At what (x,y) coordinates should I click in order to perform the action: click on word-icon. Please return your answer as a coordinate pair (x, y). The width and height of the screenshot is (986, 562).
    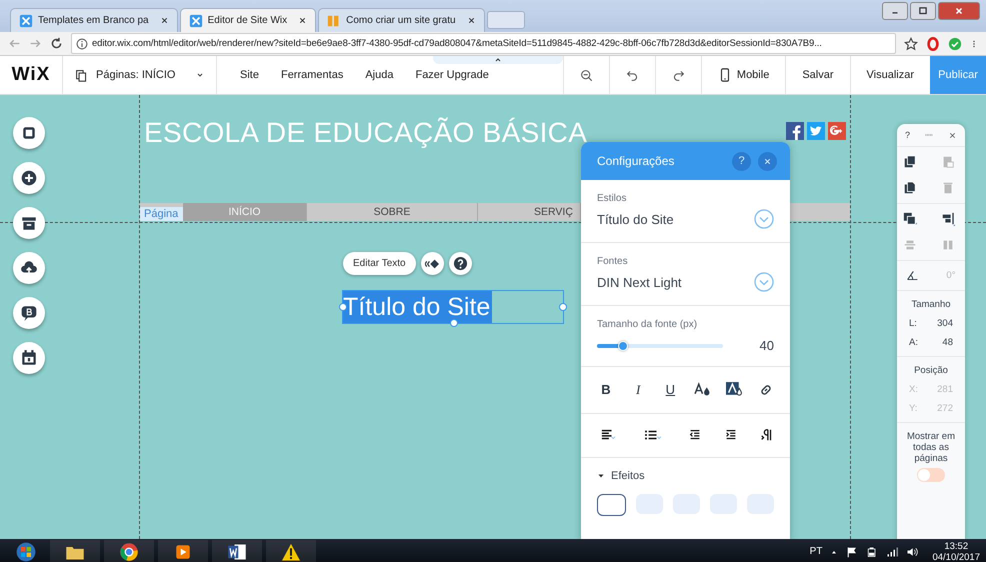
    Looking at the image, I should click on (237, 552).